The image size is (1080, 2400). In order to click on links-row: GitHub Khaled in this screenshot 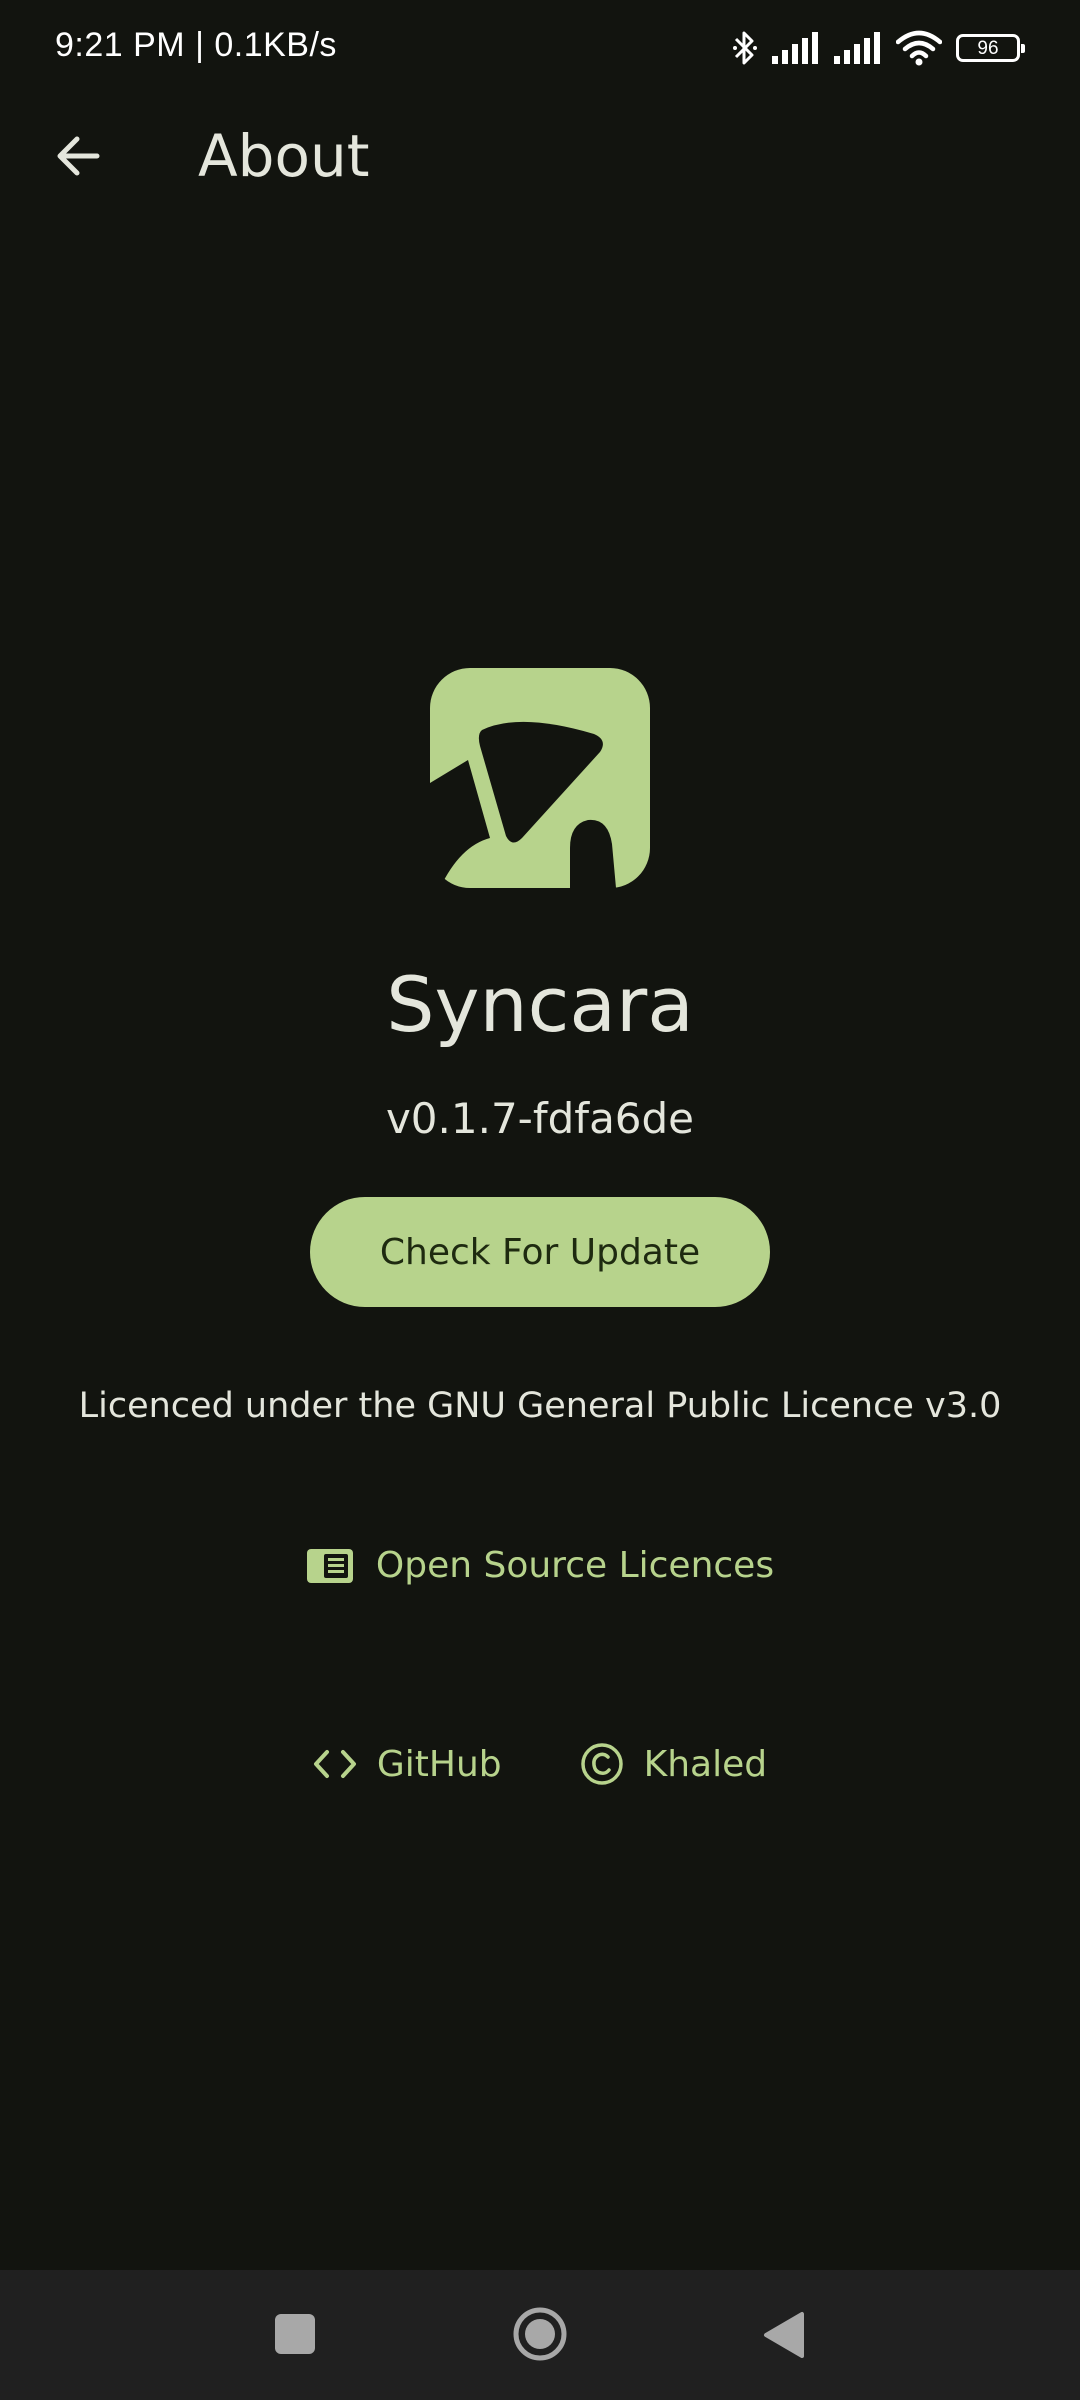, I will do `click(540, 1764)`.